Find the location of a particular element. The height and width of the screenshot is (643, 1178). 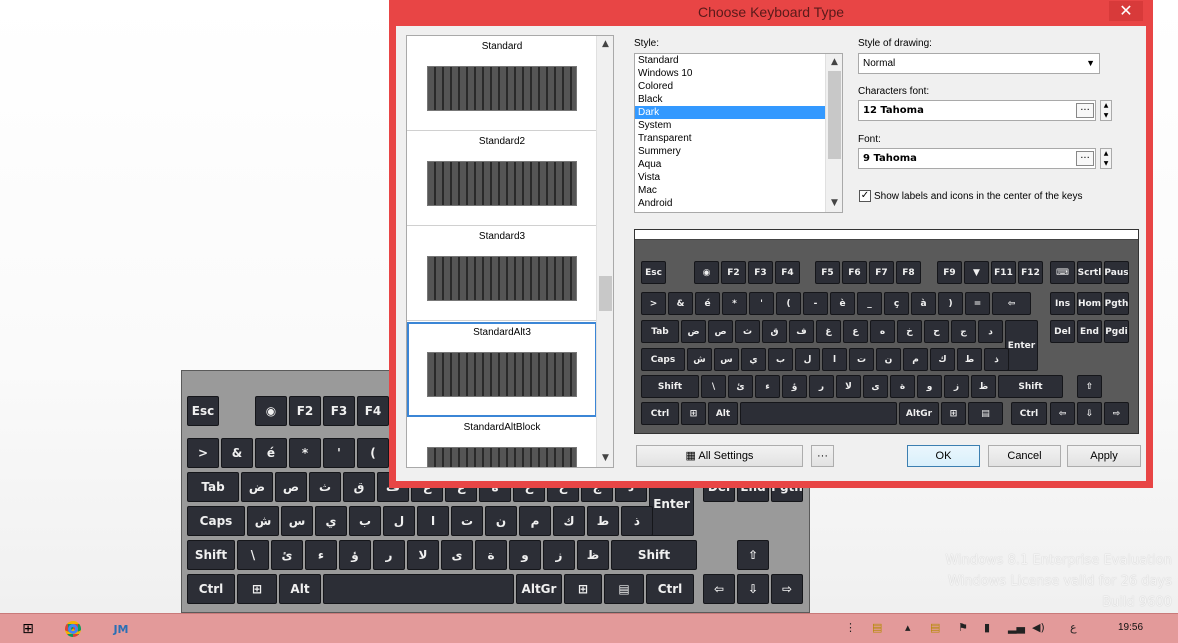

key: _ is located at coordinates (869, 303).